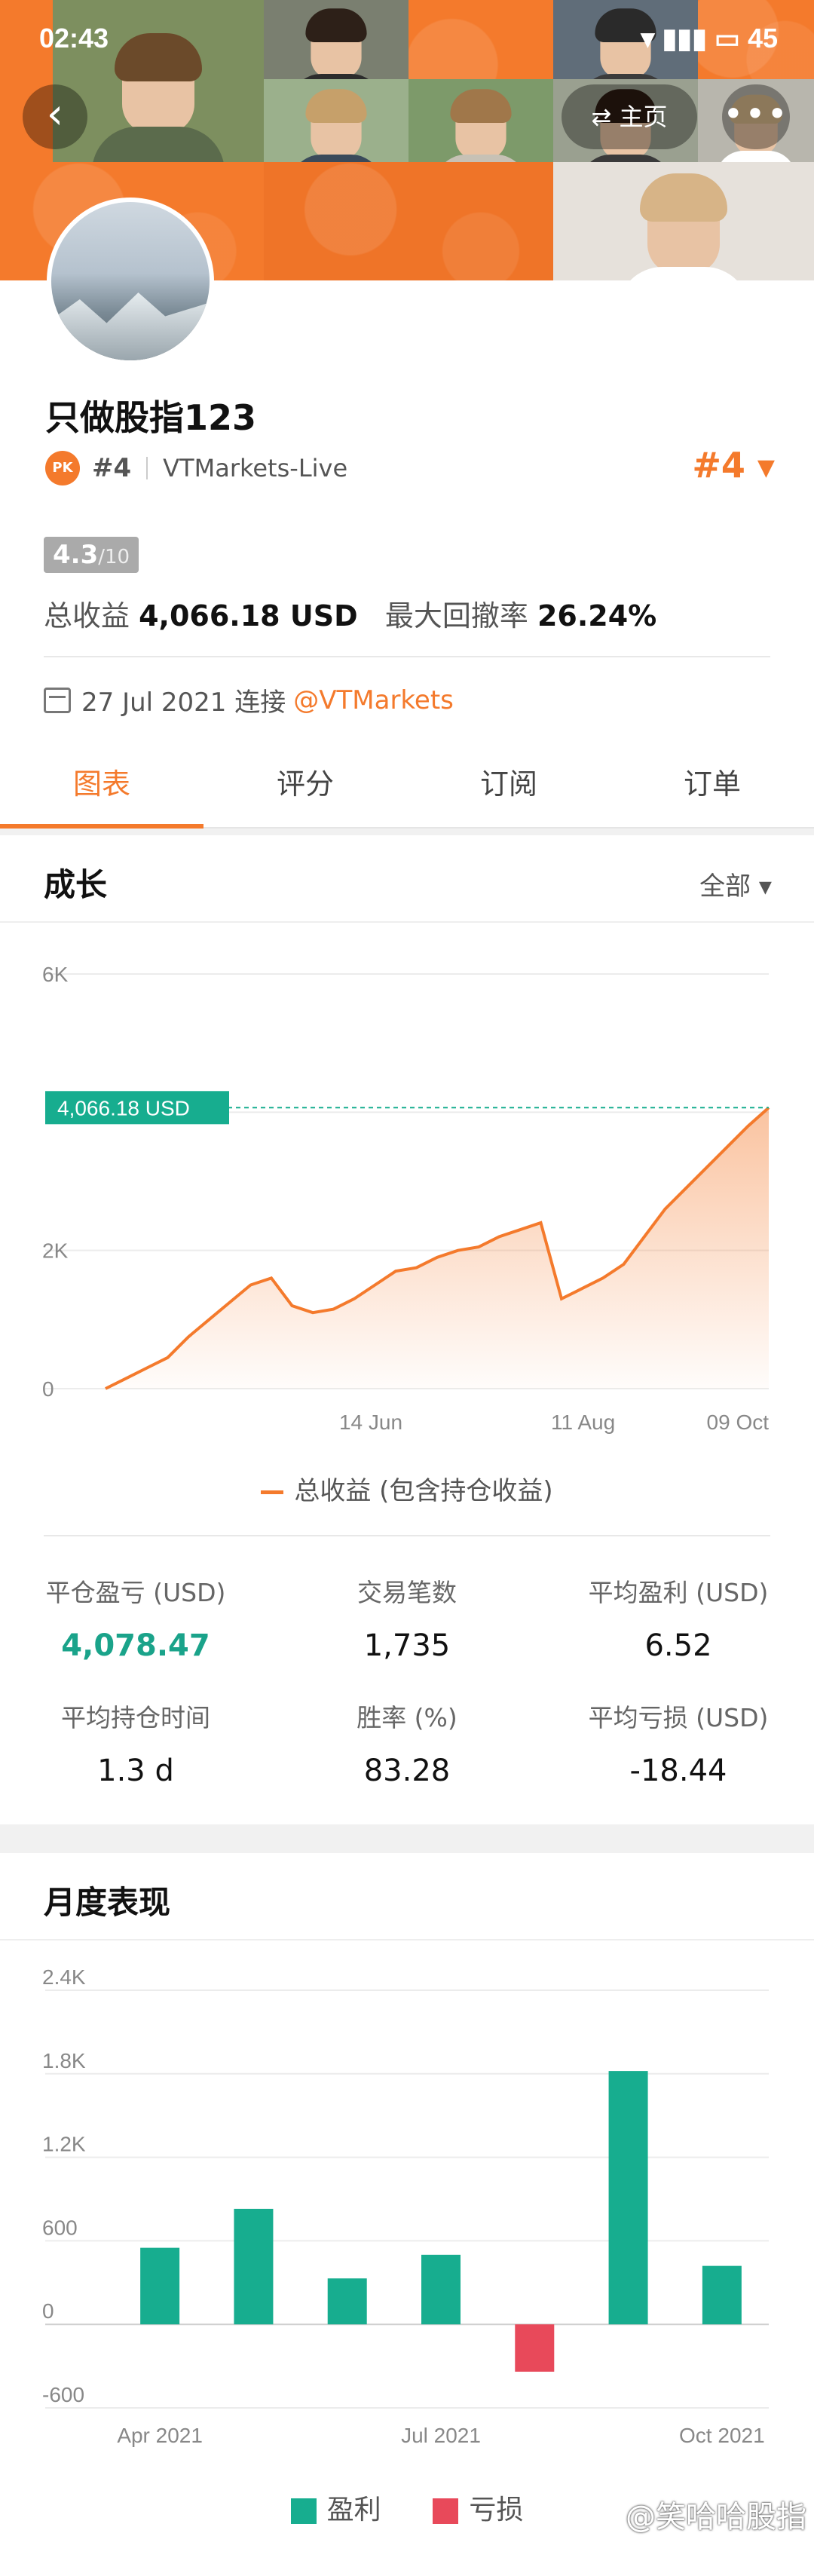  I want to click on y-tick-label: 1.2K, so click(64, 2144).